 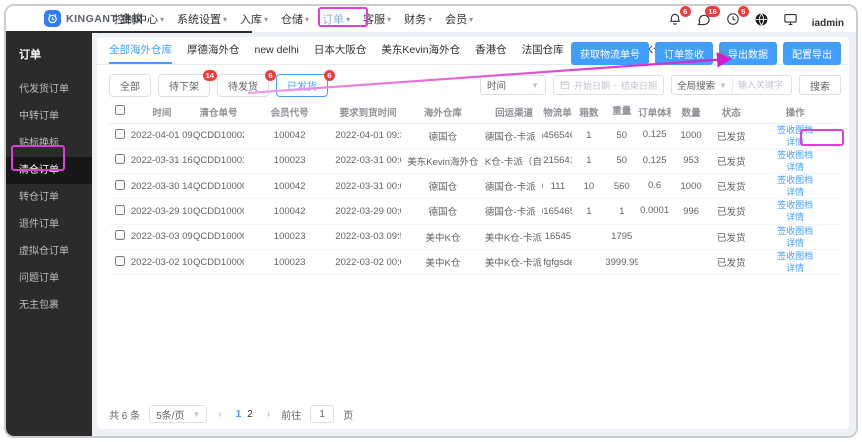 I want to click on current-user: iadmin, so click(x=828, y=23).